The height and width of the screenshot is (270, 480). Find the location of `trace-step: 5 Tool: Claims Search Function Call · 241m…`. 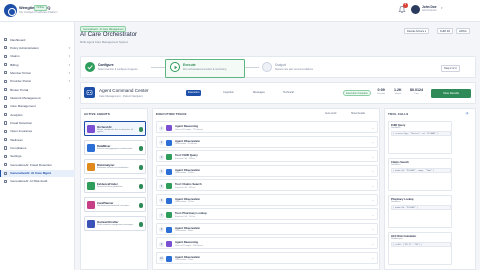

trace-step: 5 Tool: Claims Search Function Call · 241m… is located at coordinates (267, 185).